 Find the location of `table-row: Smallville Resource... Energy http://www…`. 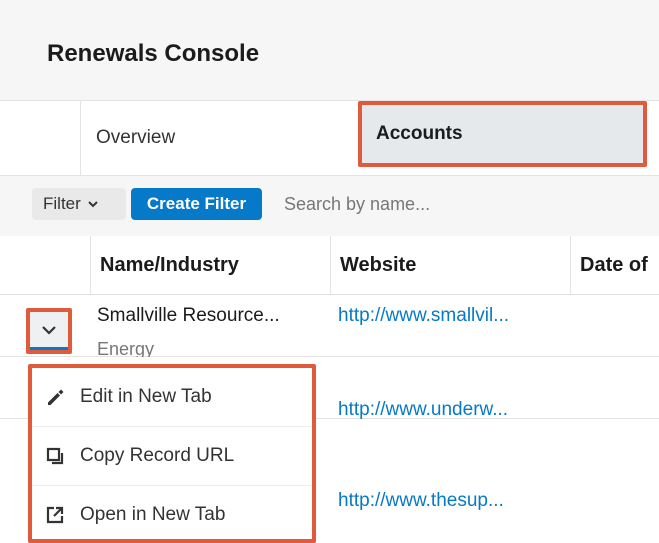

table-row: Smallville Resource... Energy http://www… is located at coordinates (329, 327).